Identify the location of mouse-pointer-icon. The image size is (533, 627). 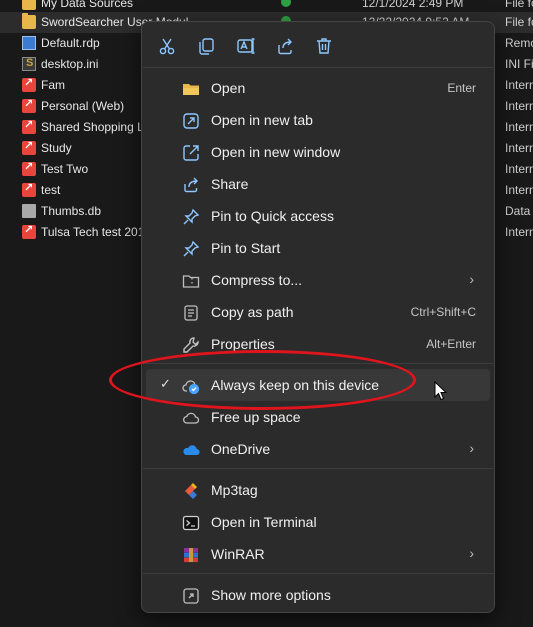
(441, 391).